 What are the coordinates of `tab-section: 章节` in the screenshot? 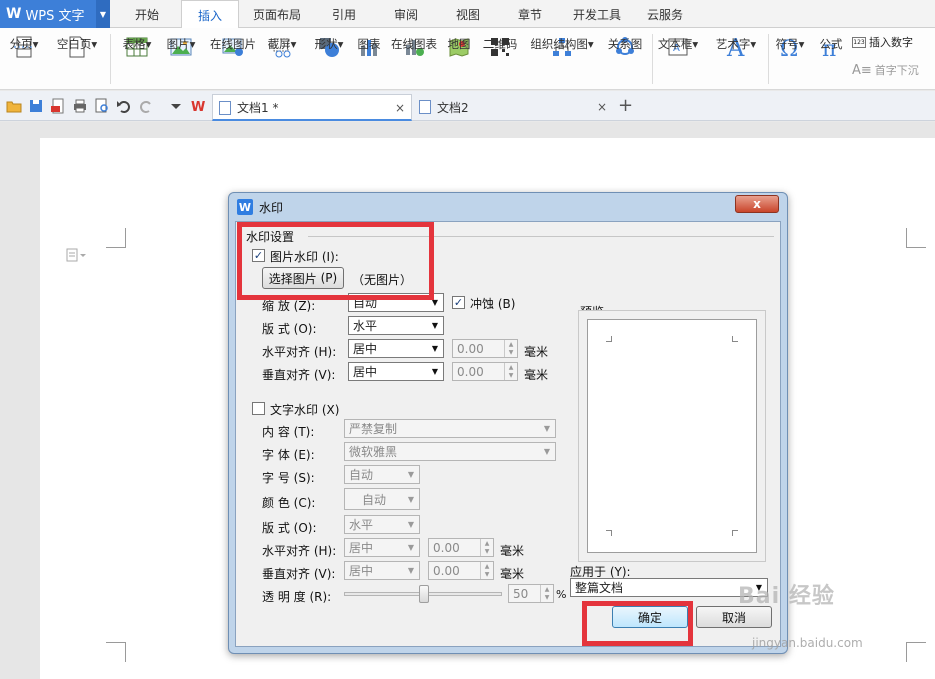 It's located at (530, 14).